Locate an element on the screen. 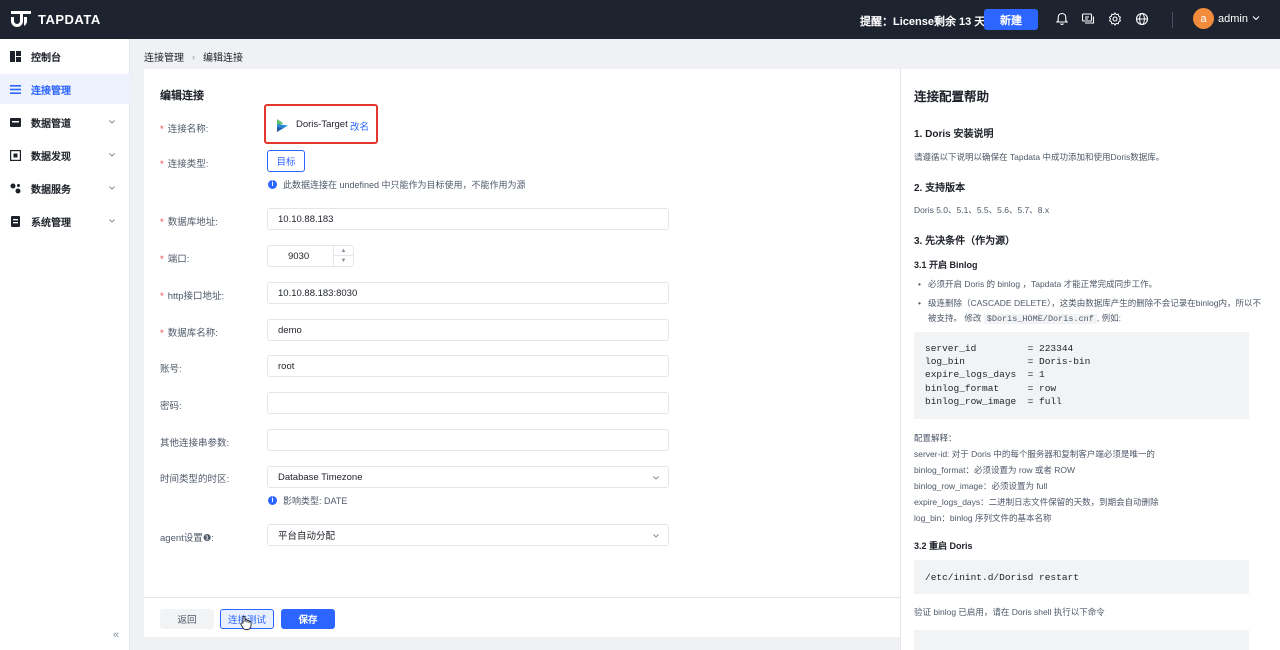 The height and width of the screenshot is (650, 1280). timezone-select: Database Timezone is located at coordinates (468, 477).